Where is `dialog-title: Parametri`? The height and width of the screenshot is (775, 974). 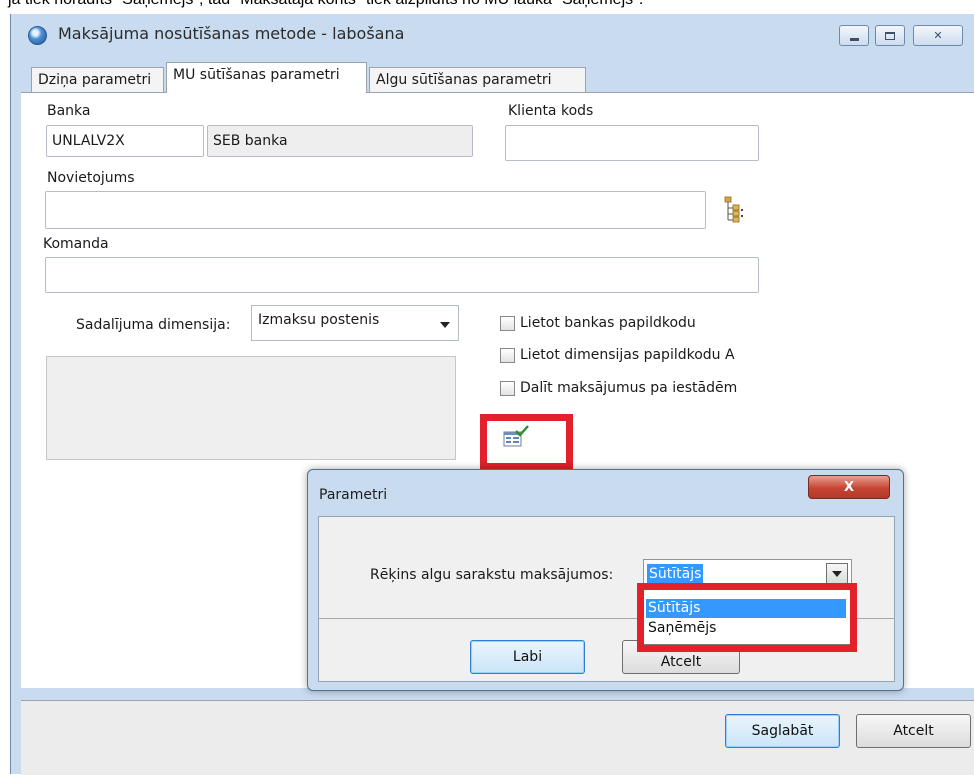 dialog-title: Parametri is located at coordinates (353, 495).